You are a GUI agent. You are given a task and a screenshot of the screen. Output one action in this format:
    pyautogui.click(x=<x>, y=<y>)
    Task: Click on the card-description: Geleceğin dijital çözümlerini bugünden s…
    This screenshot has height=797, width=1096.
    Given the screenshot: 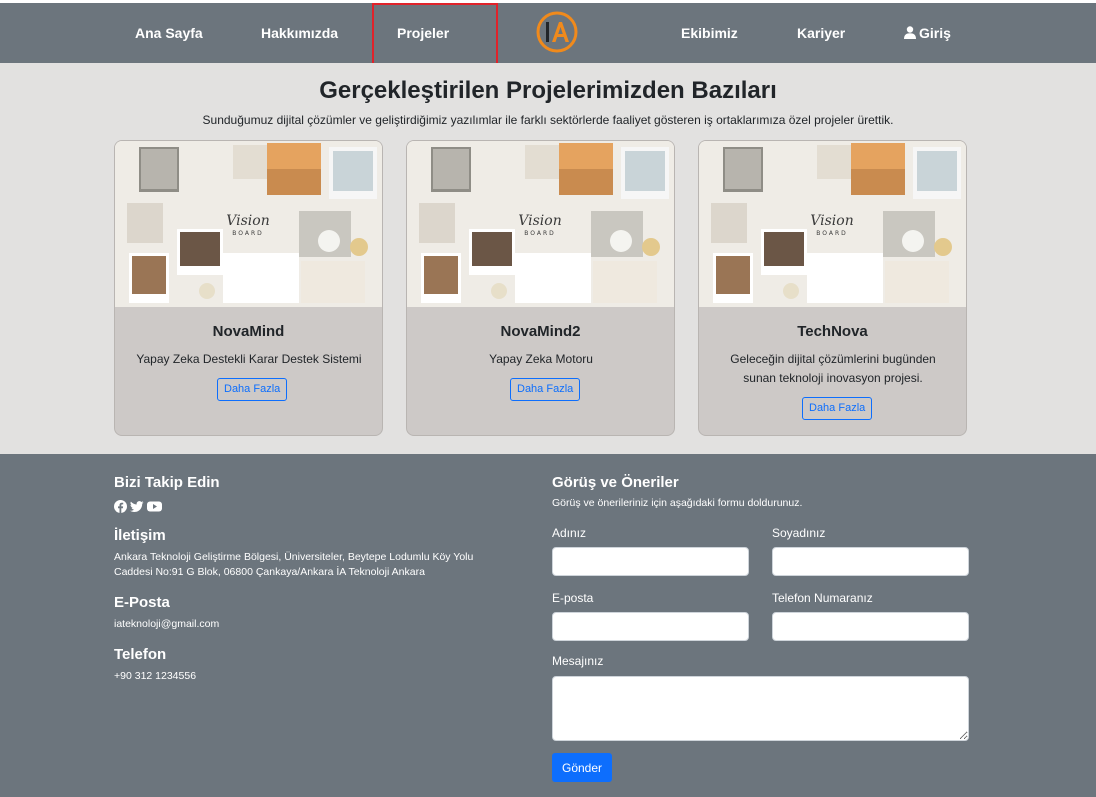 What is the action you would take?
    pyautogui.click(x=833, y=368)
    